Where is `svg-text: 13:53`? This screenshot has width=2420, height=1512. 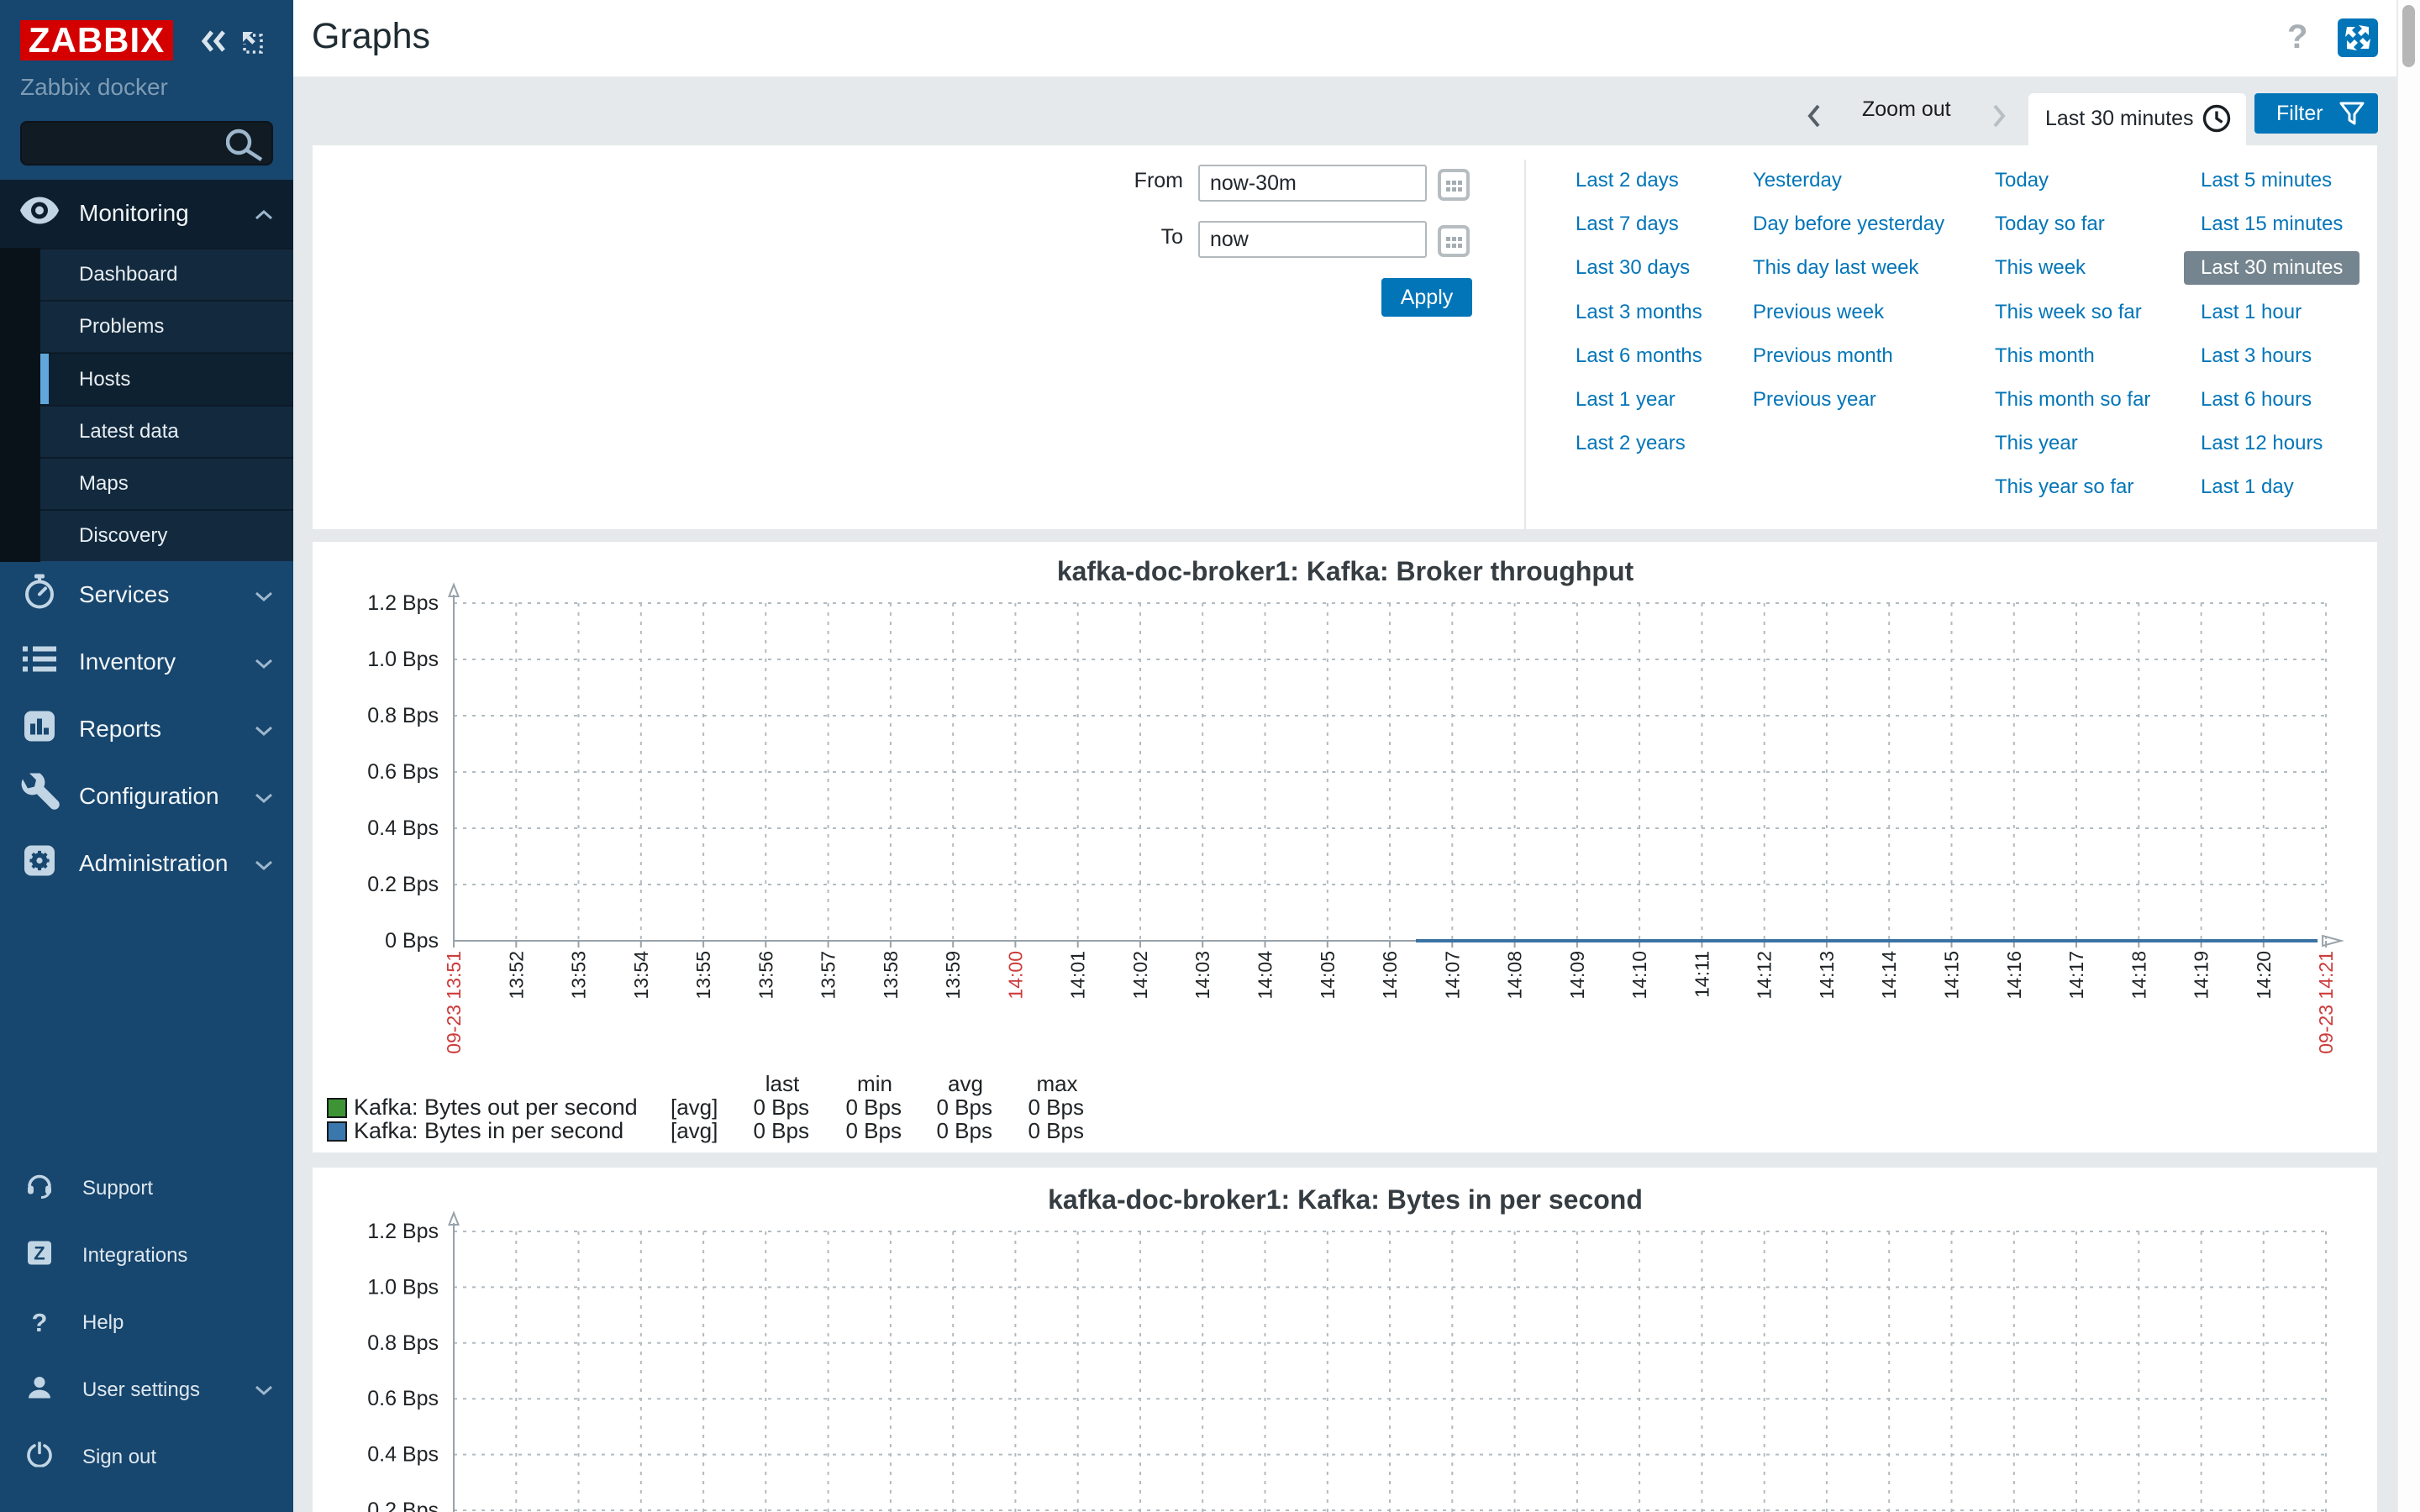 svg-text: 13:53 is located at coordinates (579, 975).